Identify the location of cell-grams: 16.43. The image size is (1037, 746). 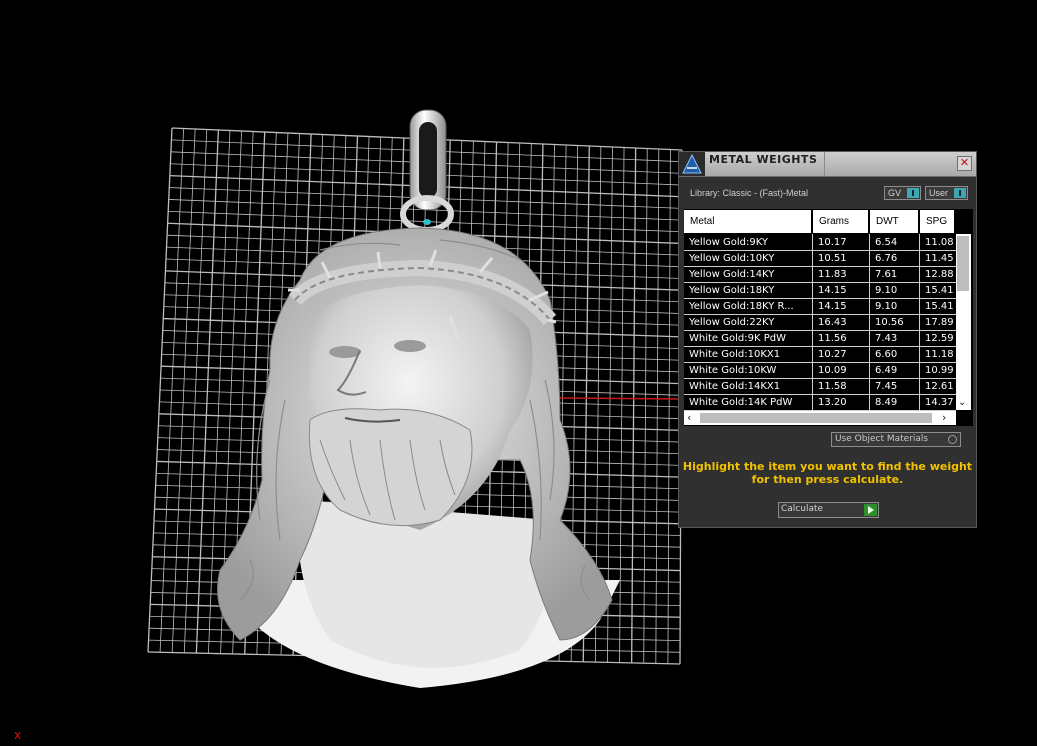
(832, 322).